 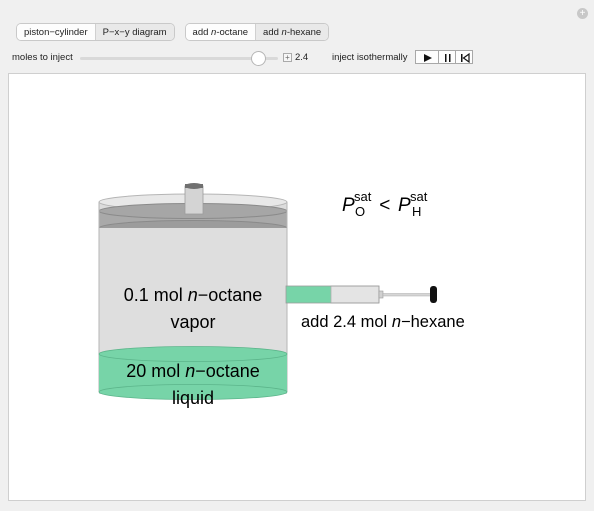 What do you see at coordinates (192, 322) in the screenshot?
I see `vapor-label-line2: vapor` at bounding box center [192, 322].